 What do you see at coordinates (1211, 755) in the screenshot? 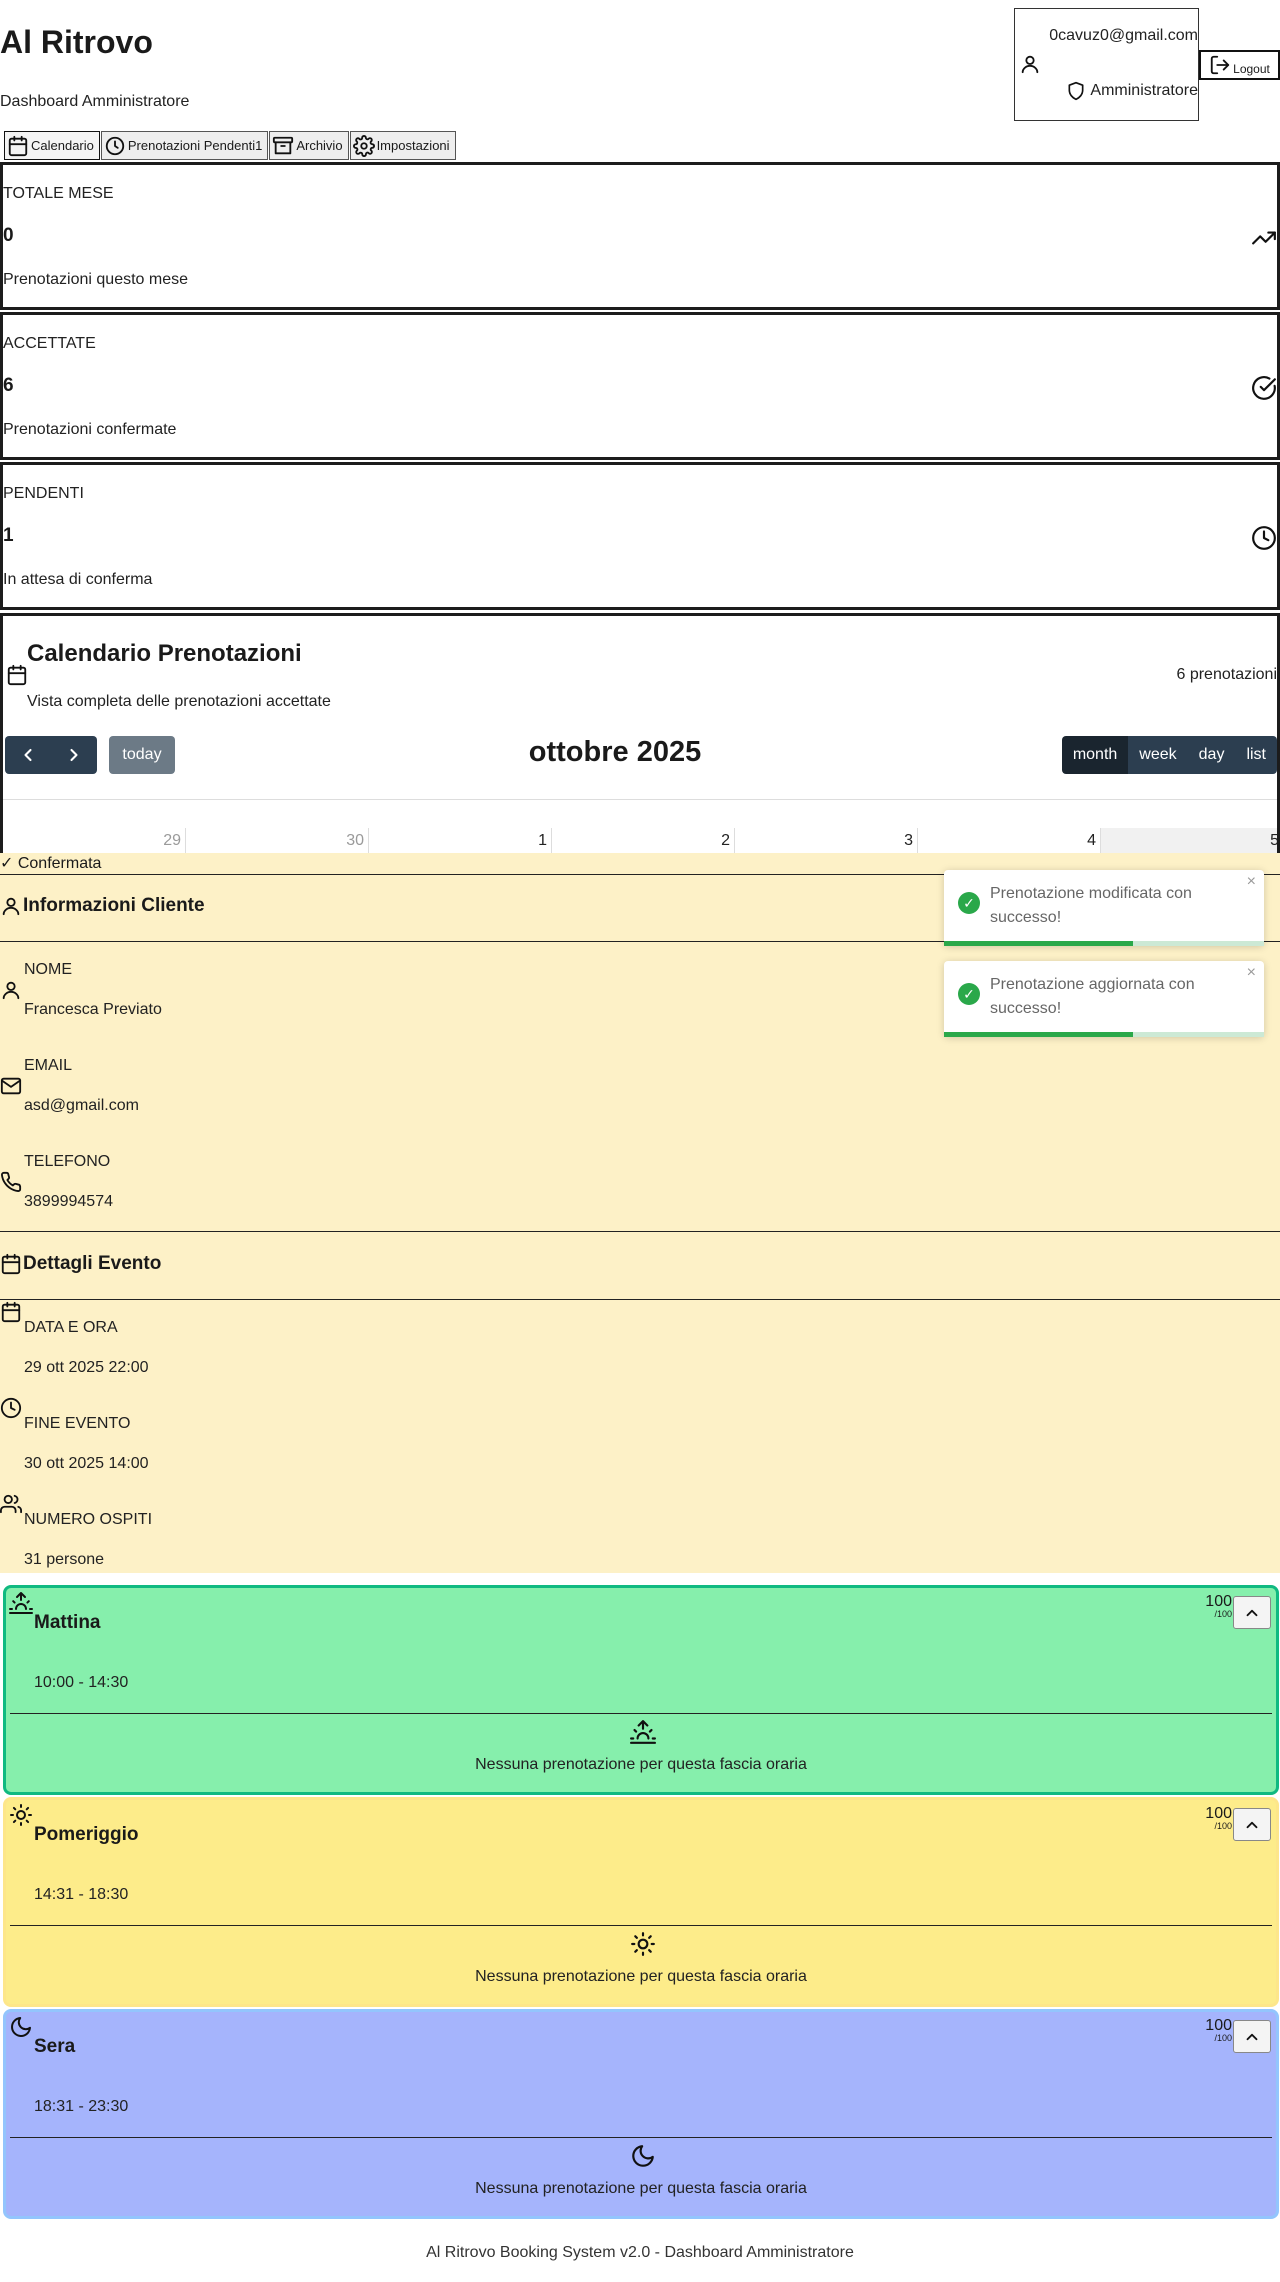
I see `view-day-button: day` at bounding box center [1211, 755].